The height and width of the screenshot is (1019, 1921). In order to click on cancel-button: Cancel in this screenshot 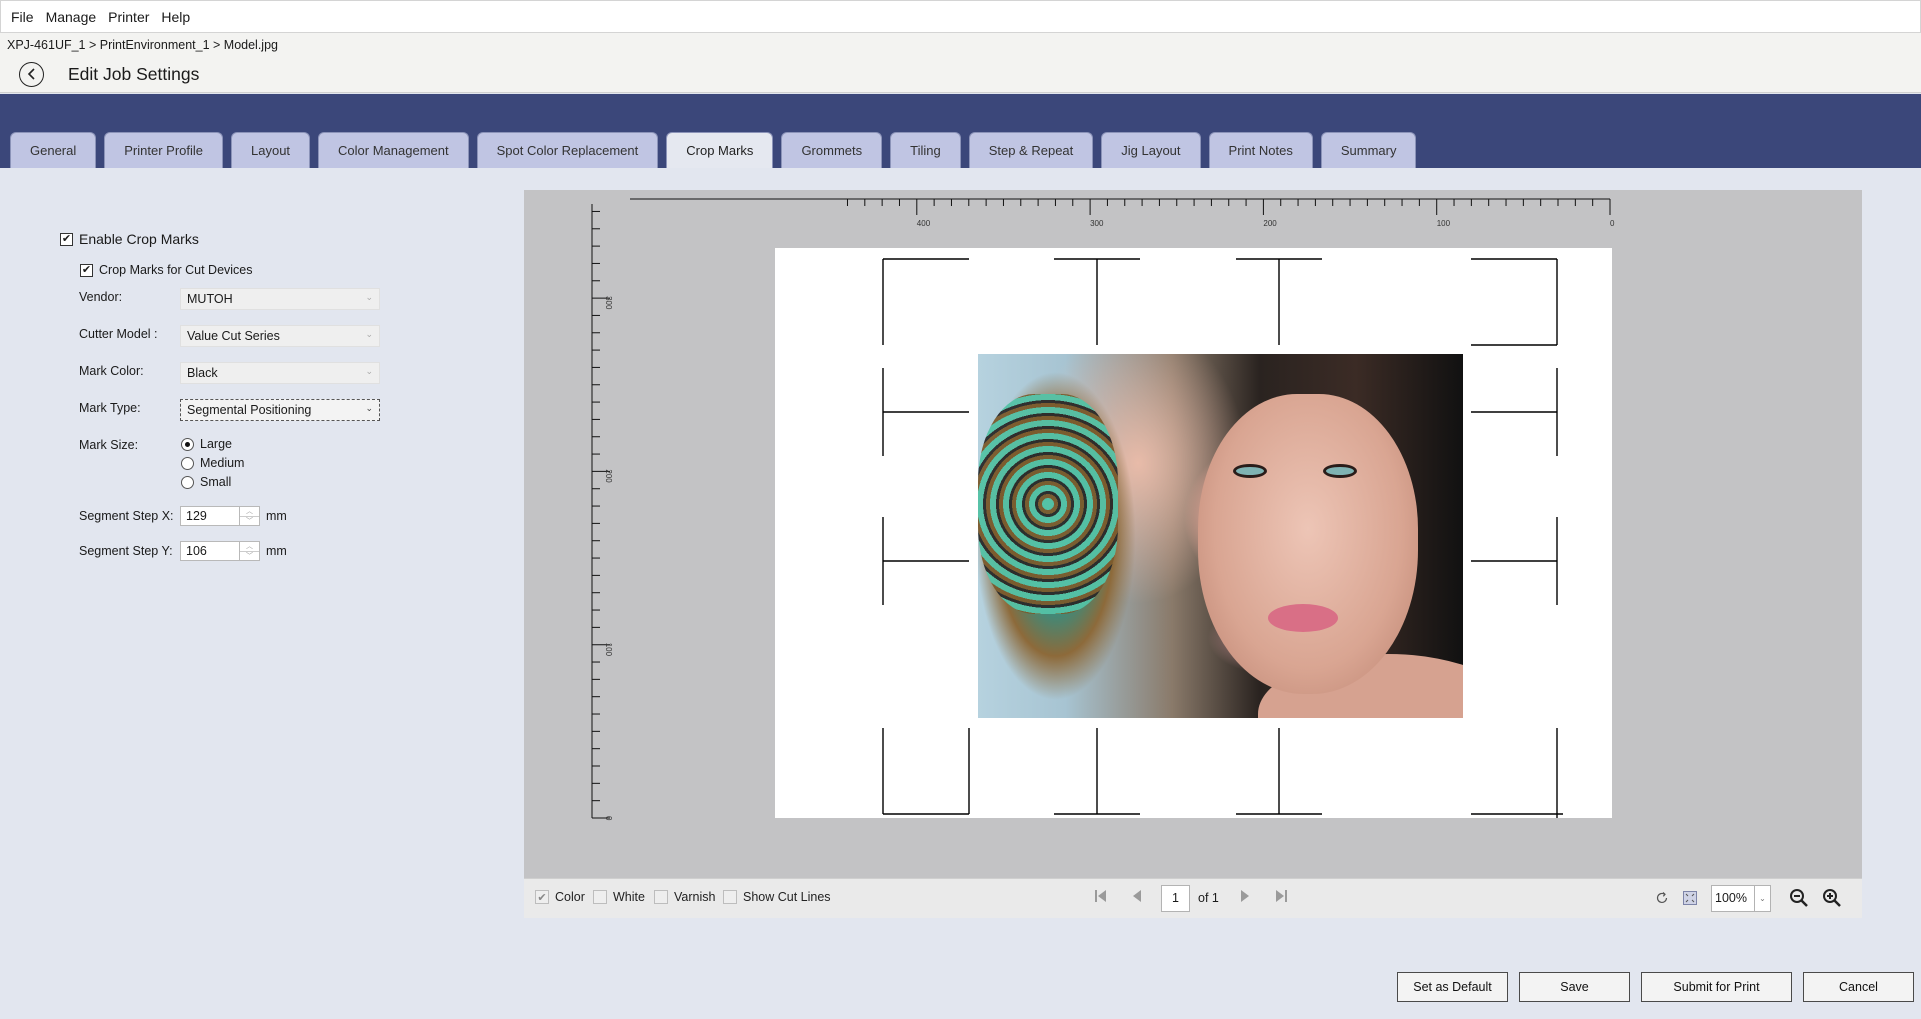, I will do `click(1858, 987)`.